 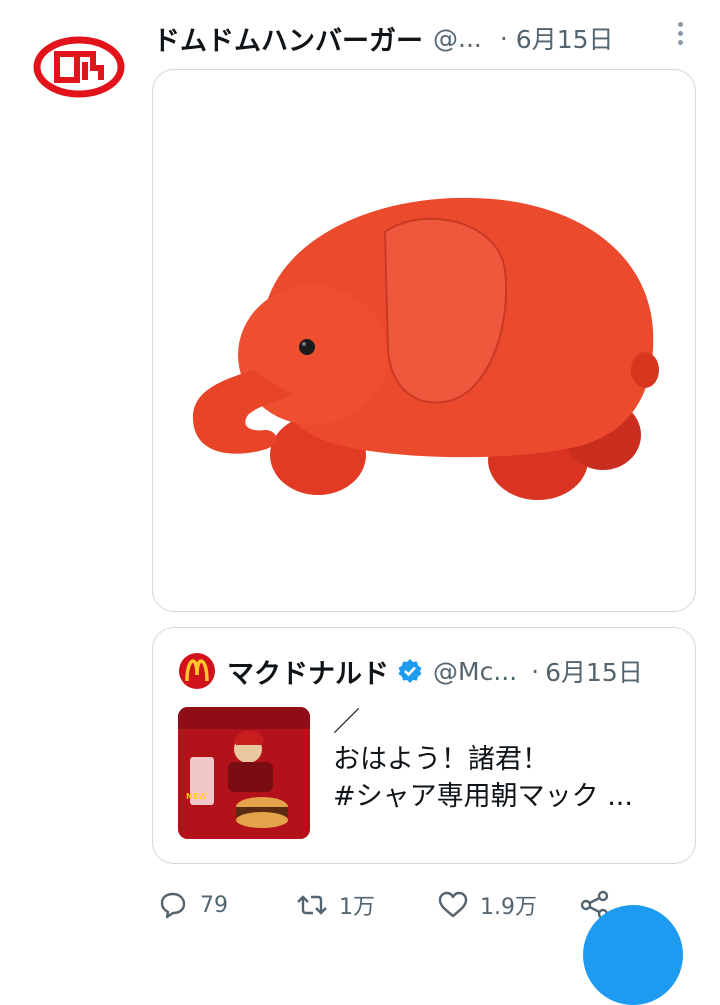 What do you see at coordinates (594, 671) in the screenshot?
I see `quoted-tweet-date: 6月15日` at bounding box center [594, 671].